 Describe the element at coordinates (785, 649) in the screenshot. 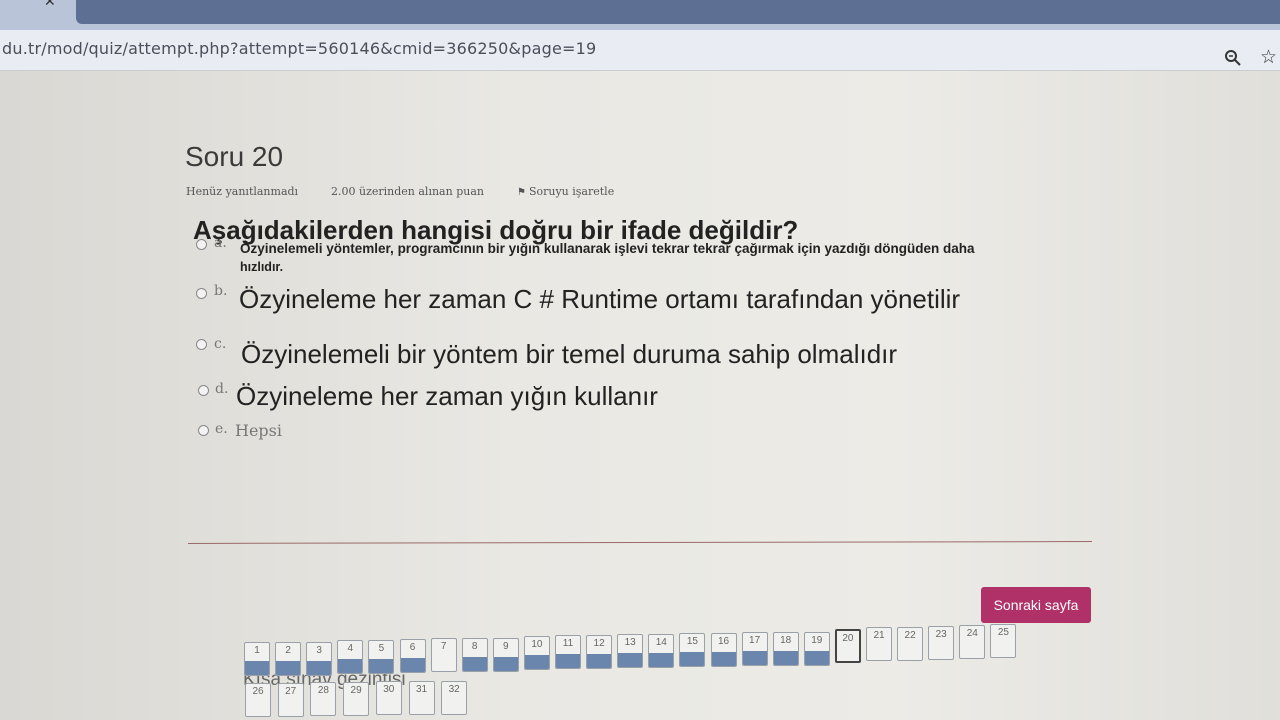

I see `quiz-nav-button-18: 18` at that location.